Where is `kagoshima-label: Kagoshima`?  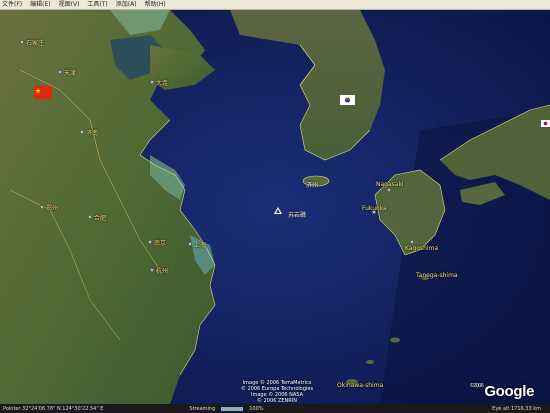 kagoshima-label: Kagoshima is located at coordinates (421, 248).